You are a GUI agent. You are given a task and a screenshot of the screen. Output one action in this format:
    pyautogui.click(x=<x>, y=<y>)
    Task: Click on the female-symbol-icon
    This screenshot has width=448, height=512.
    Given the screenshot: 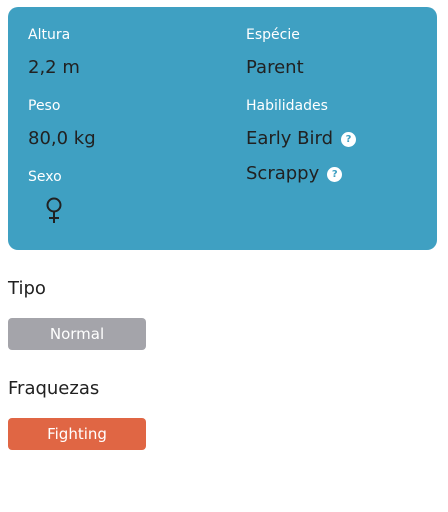 What is the action you would take?
    pyautogui.click(x=54, y=210)
    